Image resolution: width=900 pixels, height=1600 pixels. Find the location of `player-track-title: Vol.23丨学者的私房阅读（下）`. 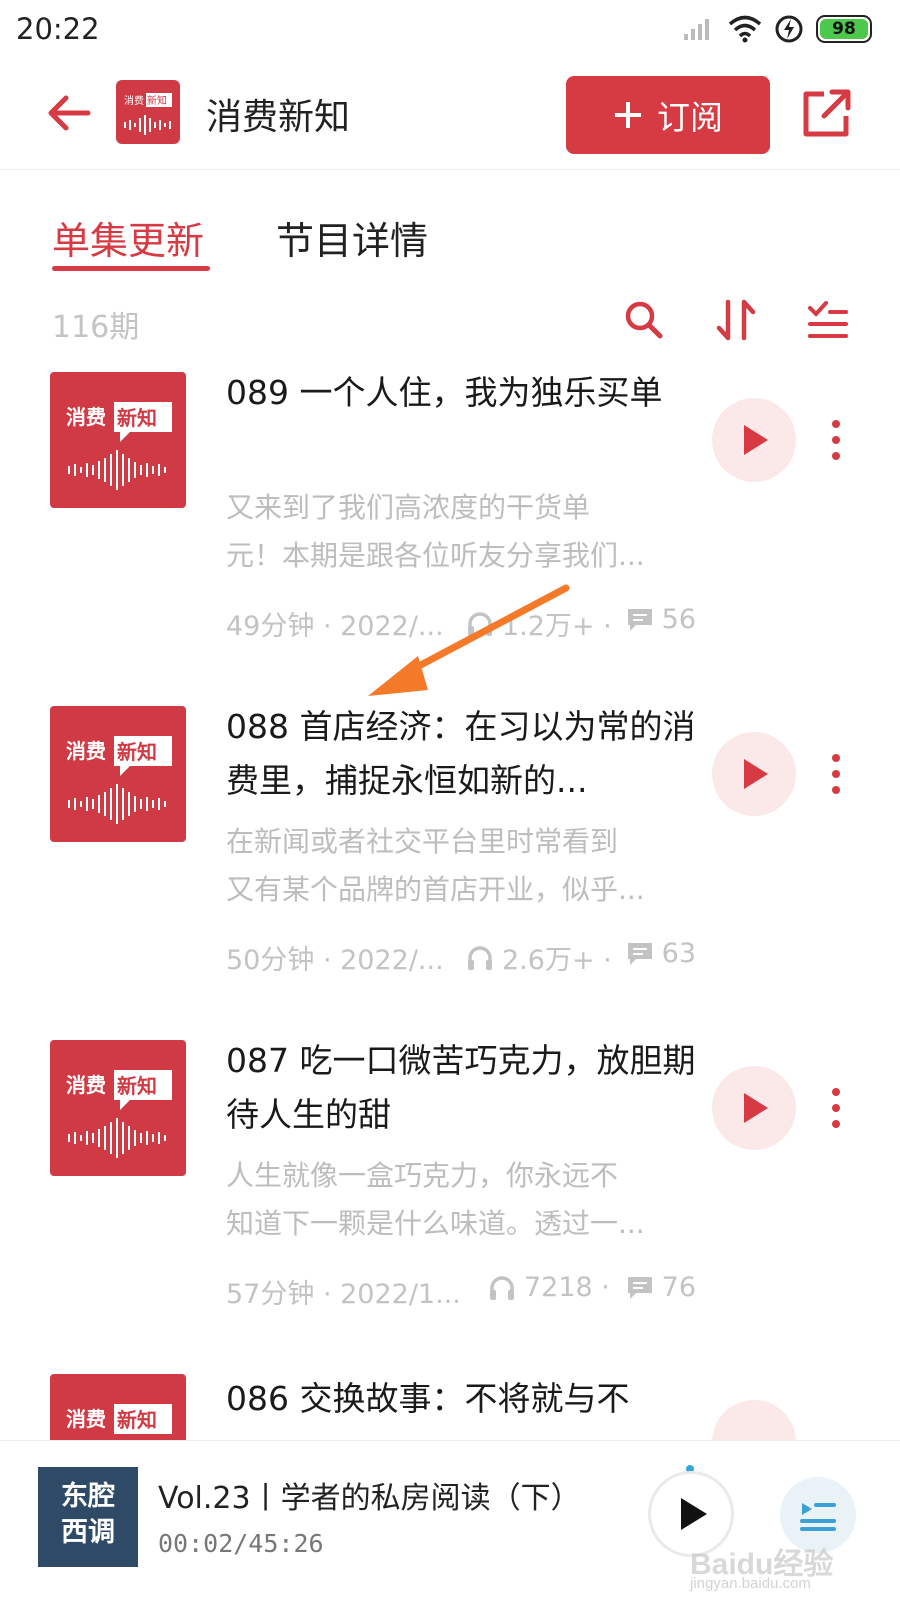

player-track-title: Vol.23丨学者的私房阅读（下） is located at coordinates (369, 1498).